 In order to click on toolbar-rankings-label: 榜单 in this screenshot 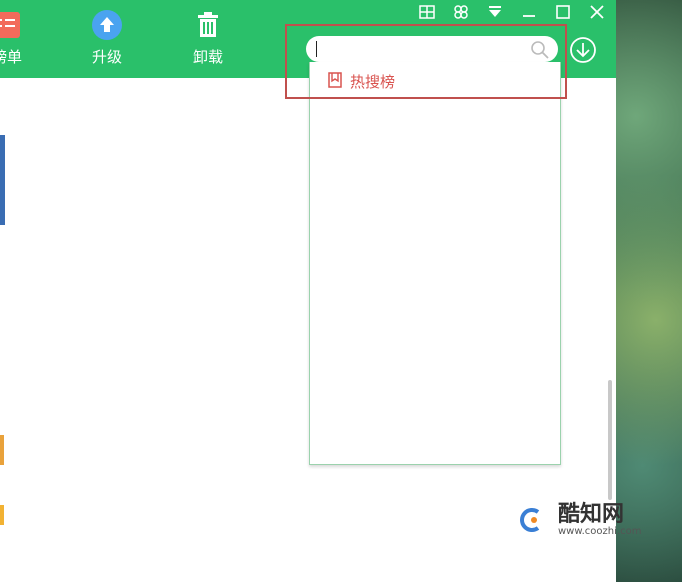, I will do `click(11, 57)`.